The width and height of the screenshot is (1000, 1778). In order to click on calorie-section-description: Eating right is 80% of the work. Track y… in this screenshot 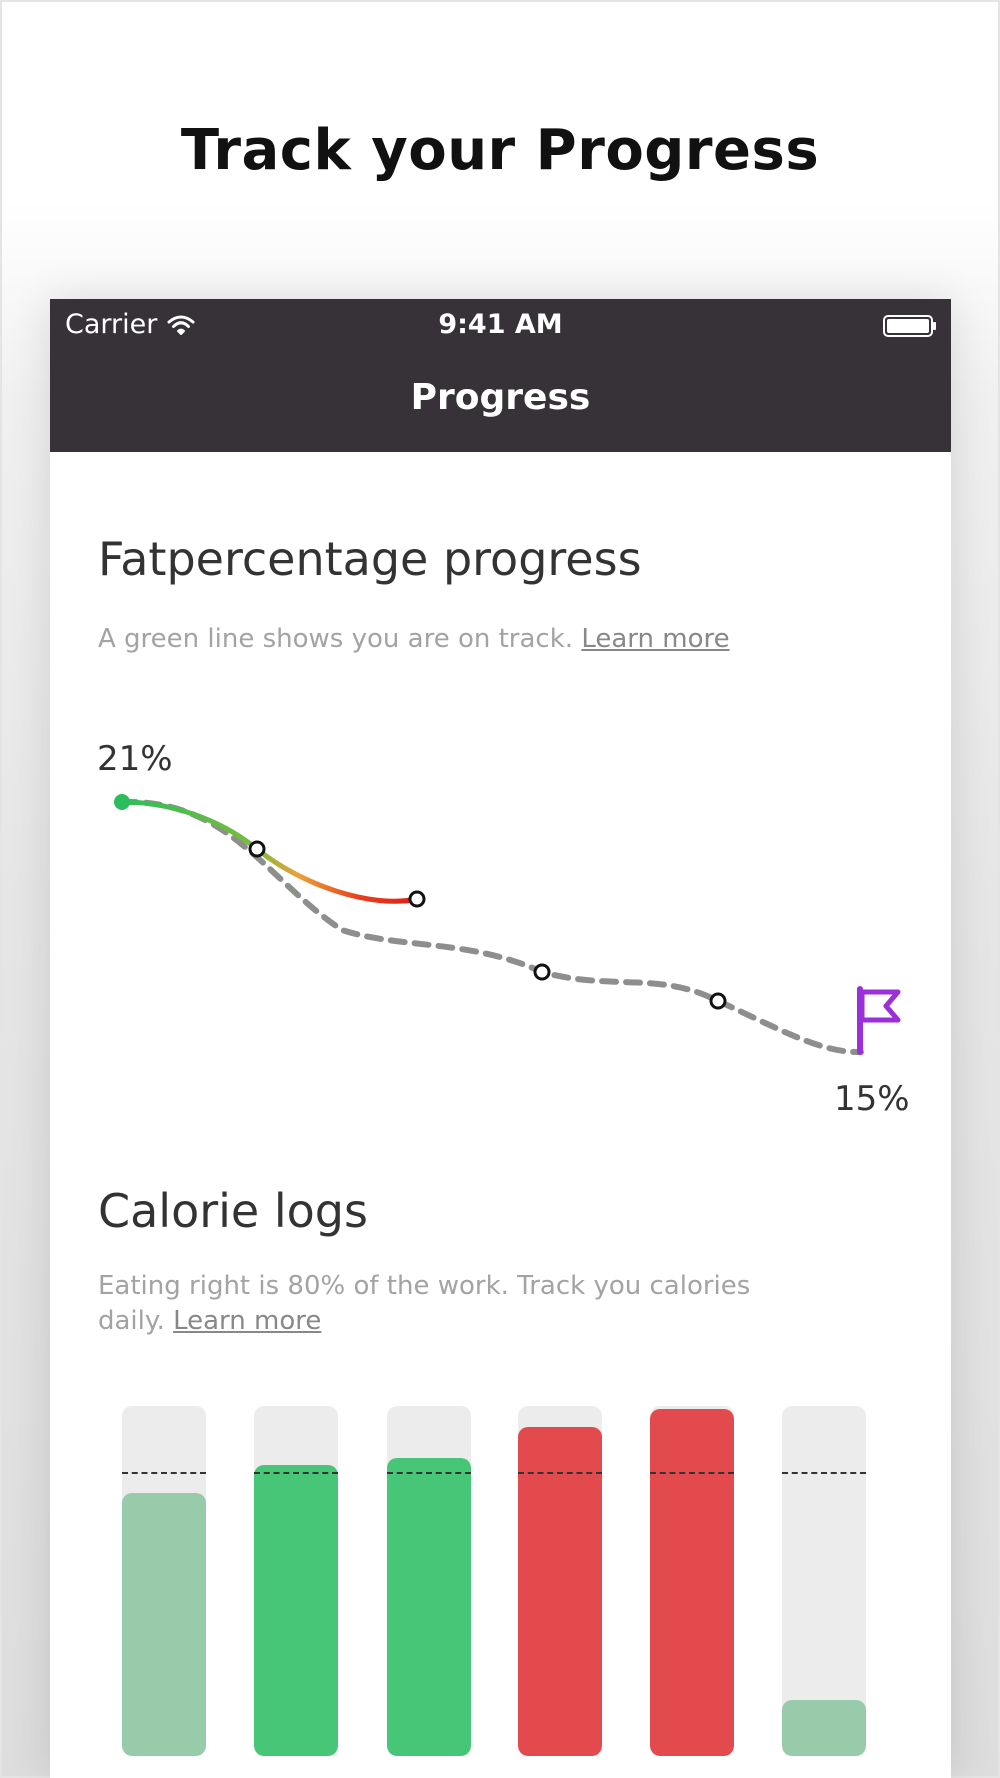, I will do `click(448, 1304)`.